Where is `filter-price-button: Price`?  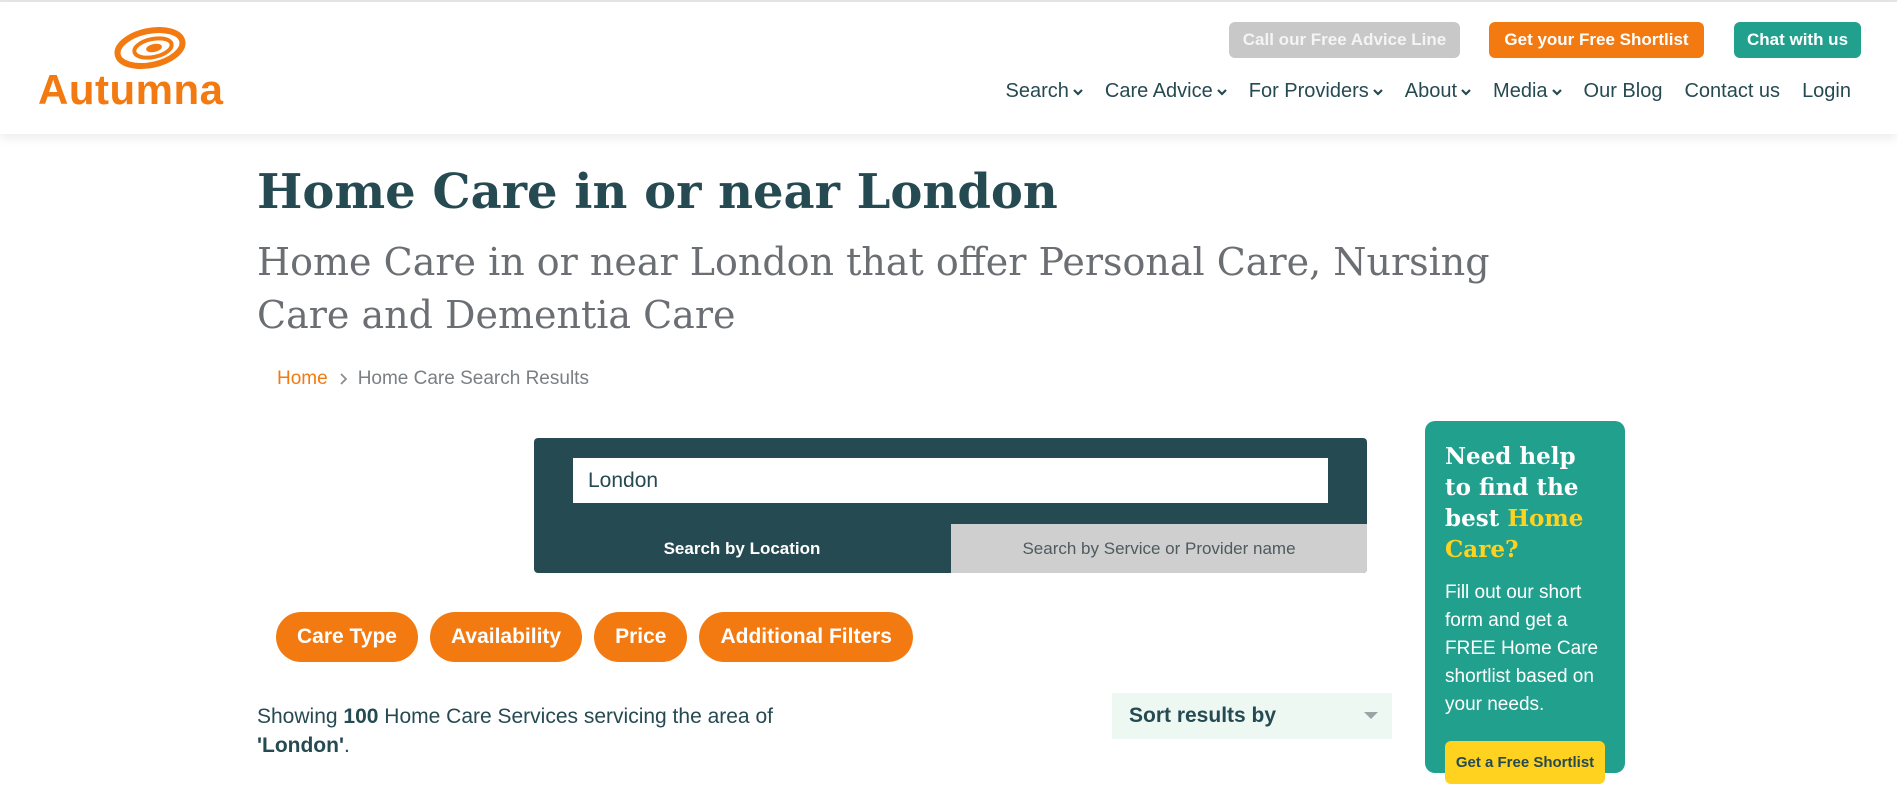
filter-price-button: Price is located at coordinates (641, 637).